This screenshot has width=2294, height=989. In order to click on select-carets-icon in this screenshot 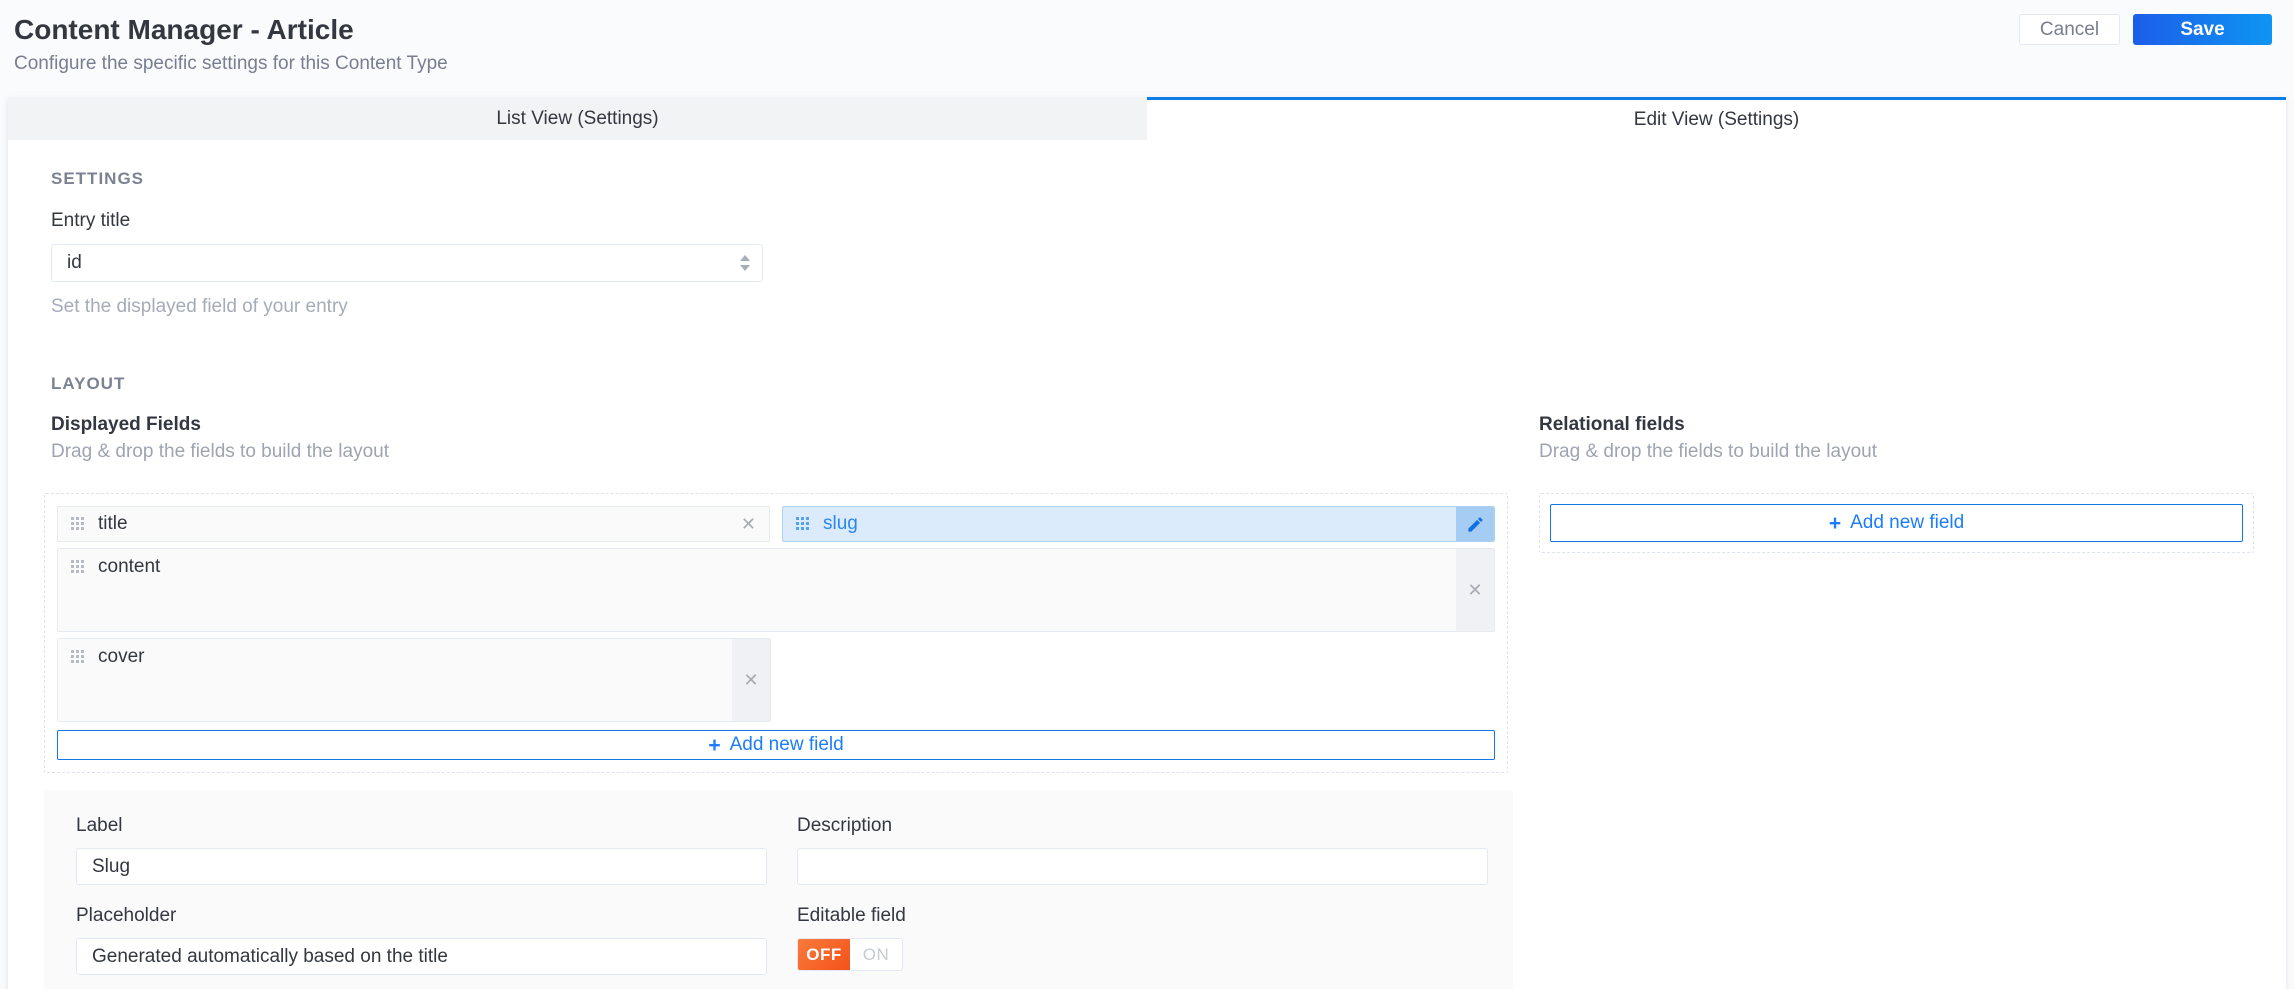, I will do `click(745, 263)`.